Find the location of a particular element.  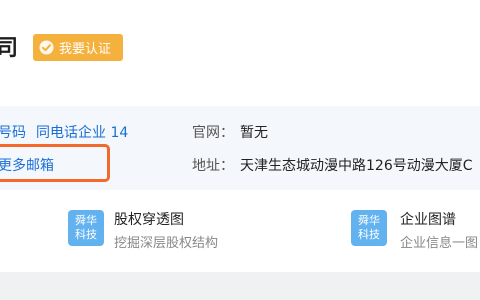

same-phone-label: 同电话企业 is located at coordinates (71, 133).